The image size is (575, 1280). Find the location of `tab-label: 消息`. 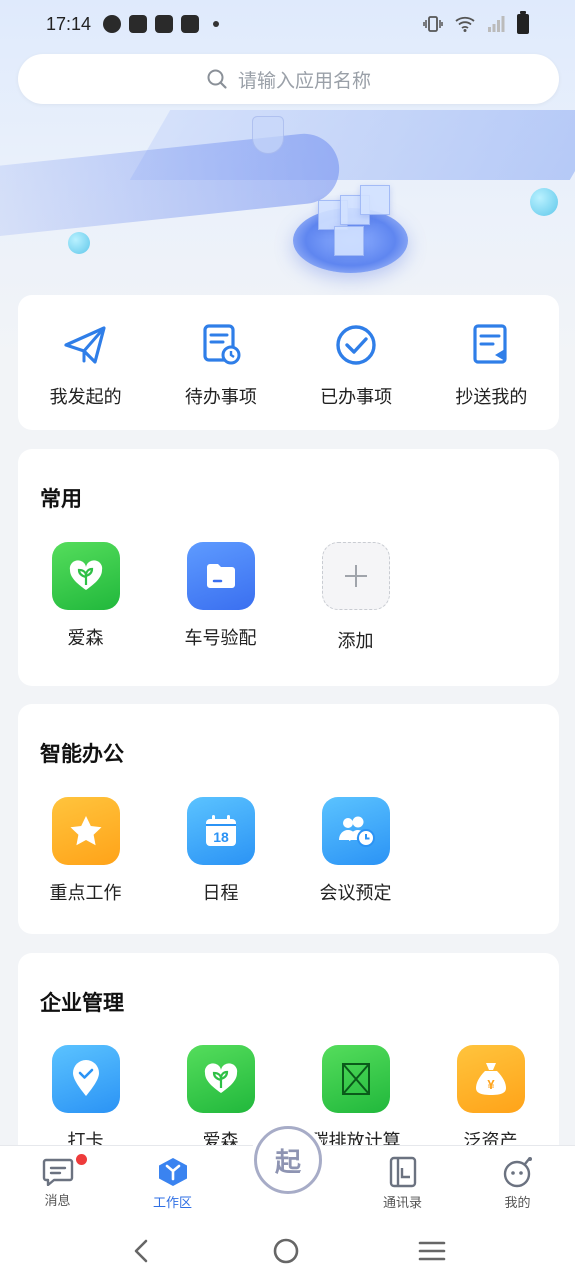

tab-label: 消息 is located at coordinates (57, 1201).